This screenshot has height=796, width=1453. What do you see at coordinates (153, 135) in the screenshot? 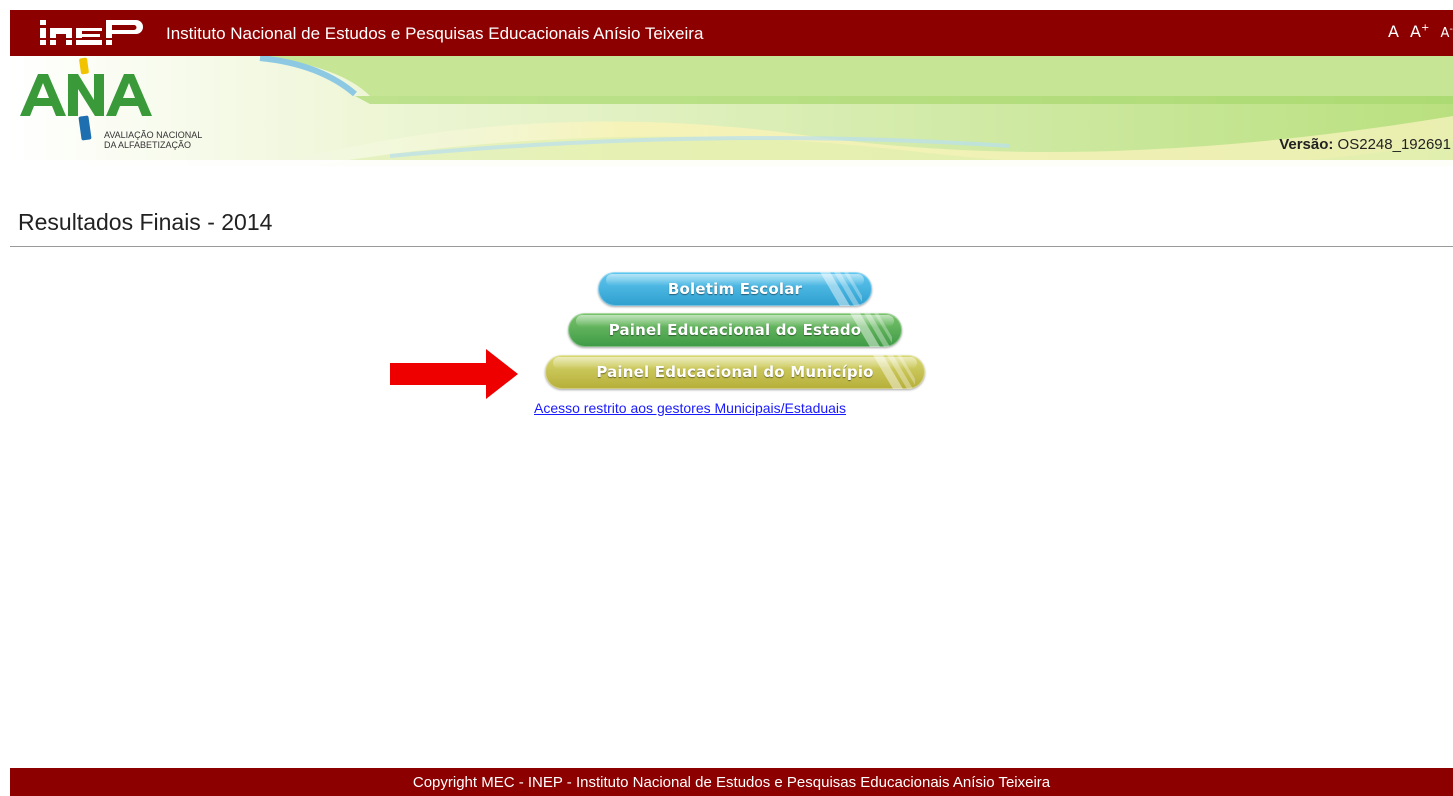
I see `ana-subtitle-1: AVALIAÇÃO NACIONAL` at bounding box center [153, 135].